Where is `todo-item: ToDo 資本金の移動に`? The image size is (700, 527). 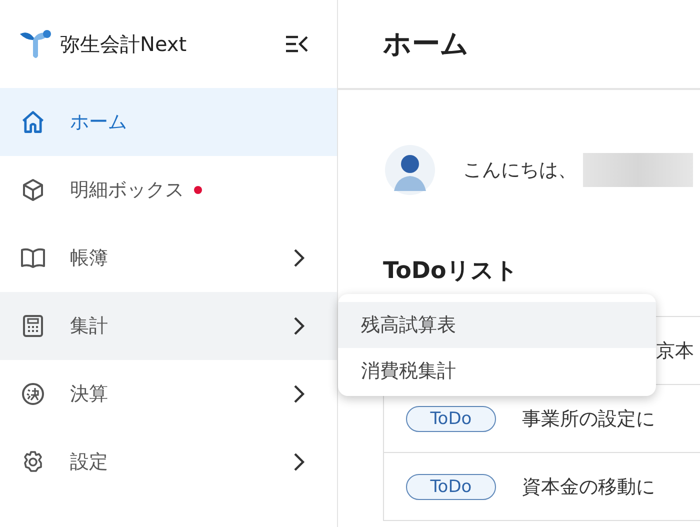
todo-item: ToDo 資本金の移動に is located at coordinates (542, 486).